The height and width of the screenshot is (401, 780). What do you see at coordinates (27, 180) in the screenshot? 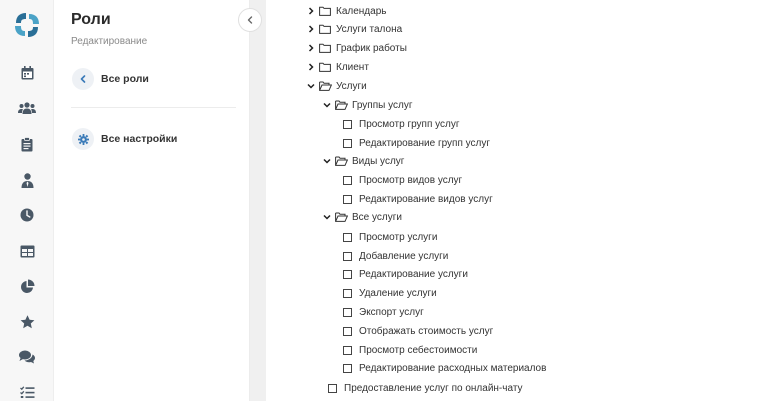
I see `user-tie-icon` at bounding box center [27, 180].